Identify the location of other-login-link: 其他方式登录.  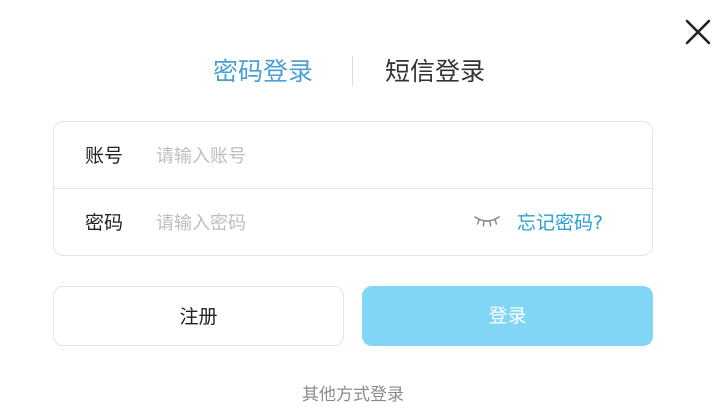
(353, 395).